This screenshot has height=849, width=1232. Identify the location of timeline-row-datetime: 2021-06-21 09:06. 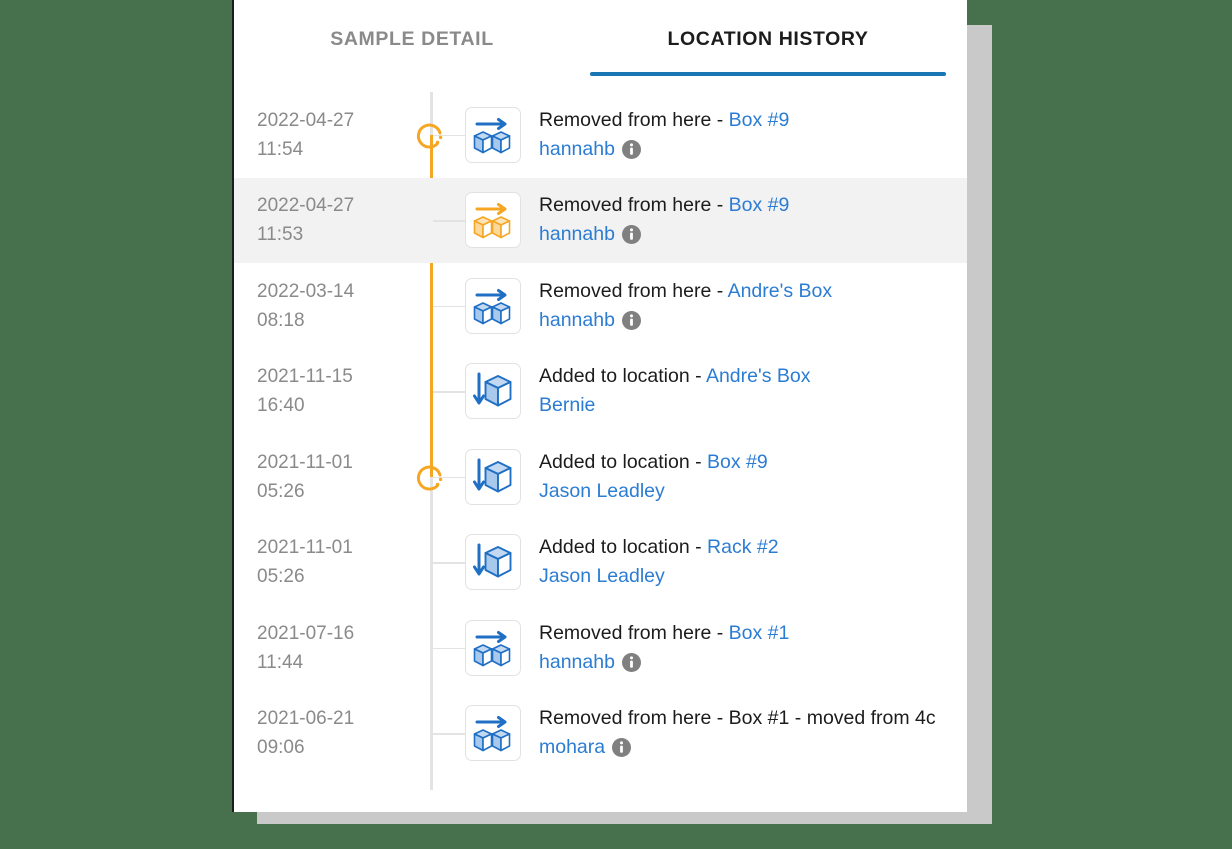
(328, 733).